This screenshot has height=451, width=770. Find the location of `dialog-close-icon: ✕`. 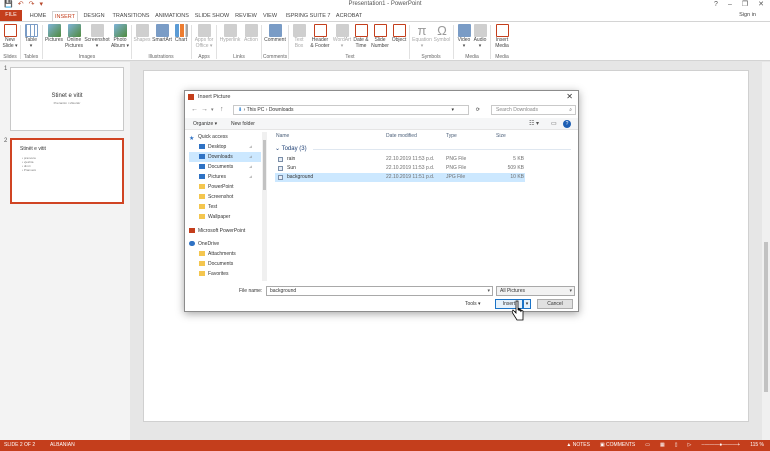

dialog-close-icon: ✕ is located at coordinates (569, 97).